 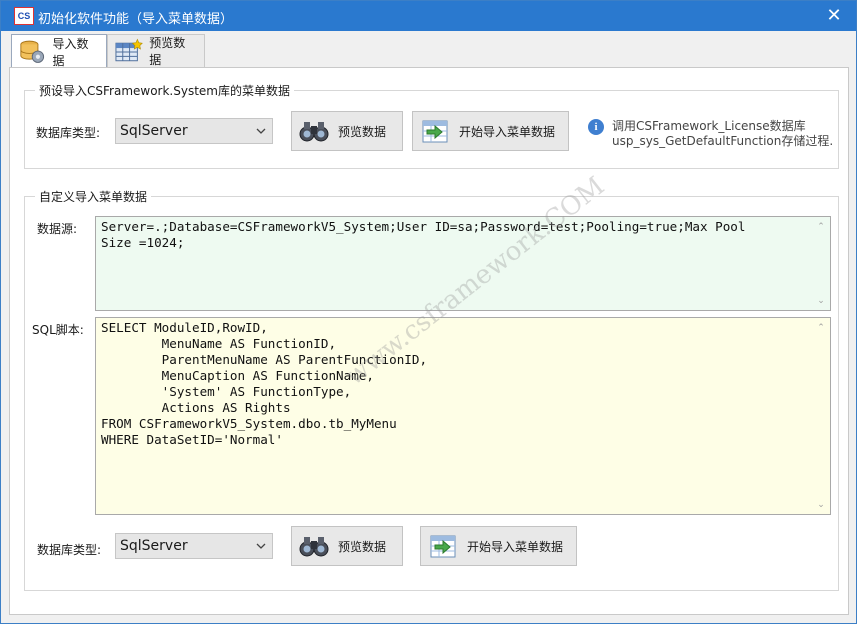 What do you see at coordinates (164, 90) in the screenshot?
I see `preset-group-title: 预设导入CSFramework.System库的菜单数据` at bounding box center [164, 90].